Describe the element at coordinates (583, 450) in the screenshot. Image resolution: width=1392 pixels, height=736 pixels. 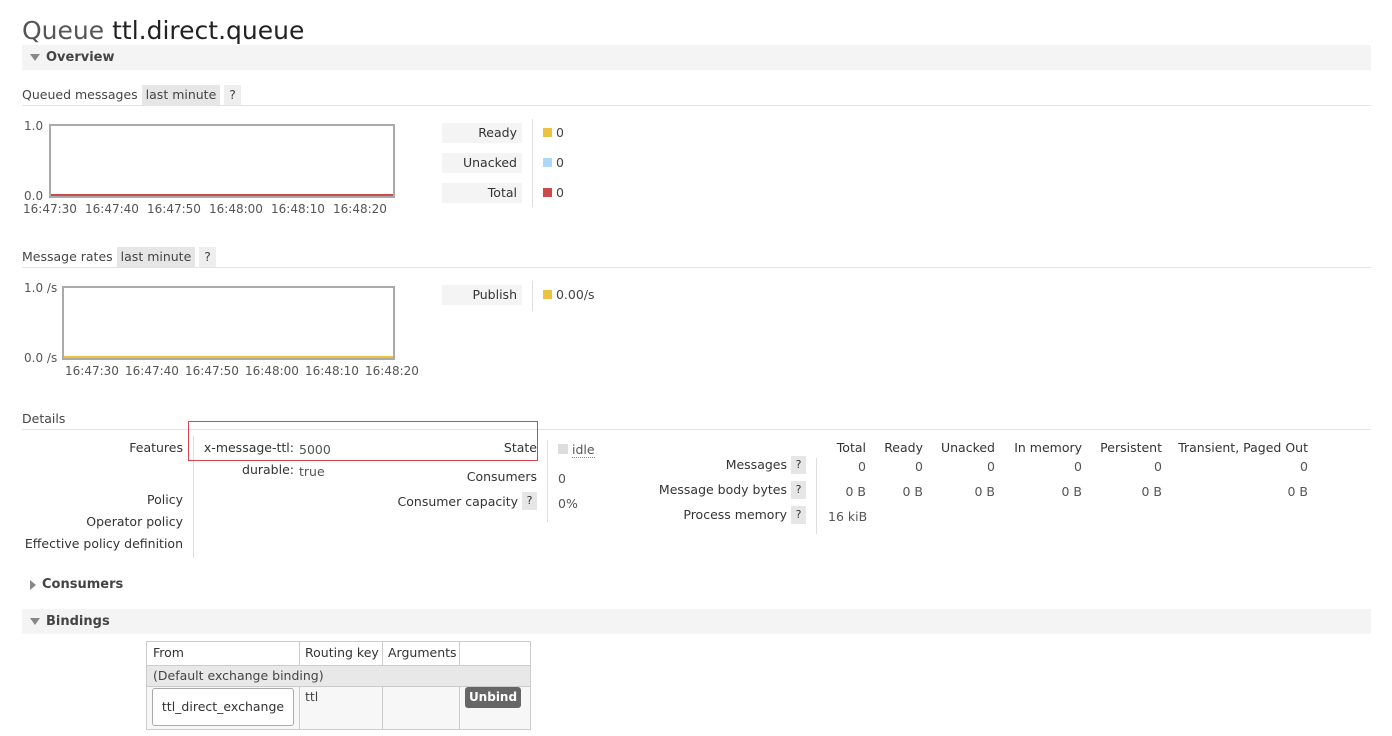
I see `state-value-text: idle` at that location.